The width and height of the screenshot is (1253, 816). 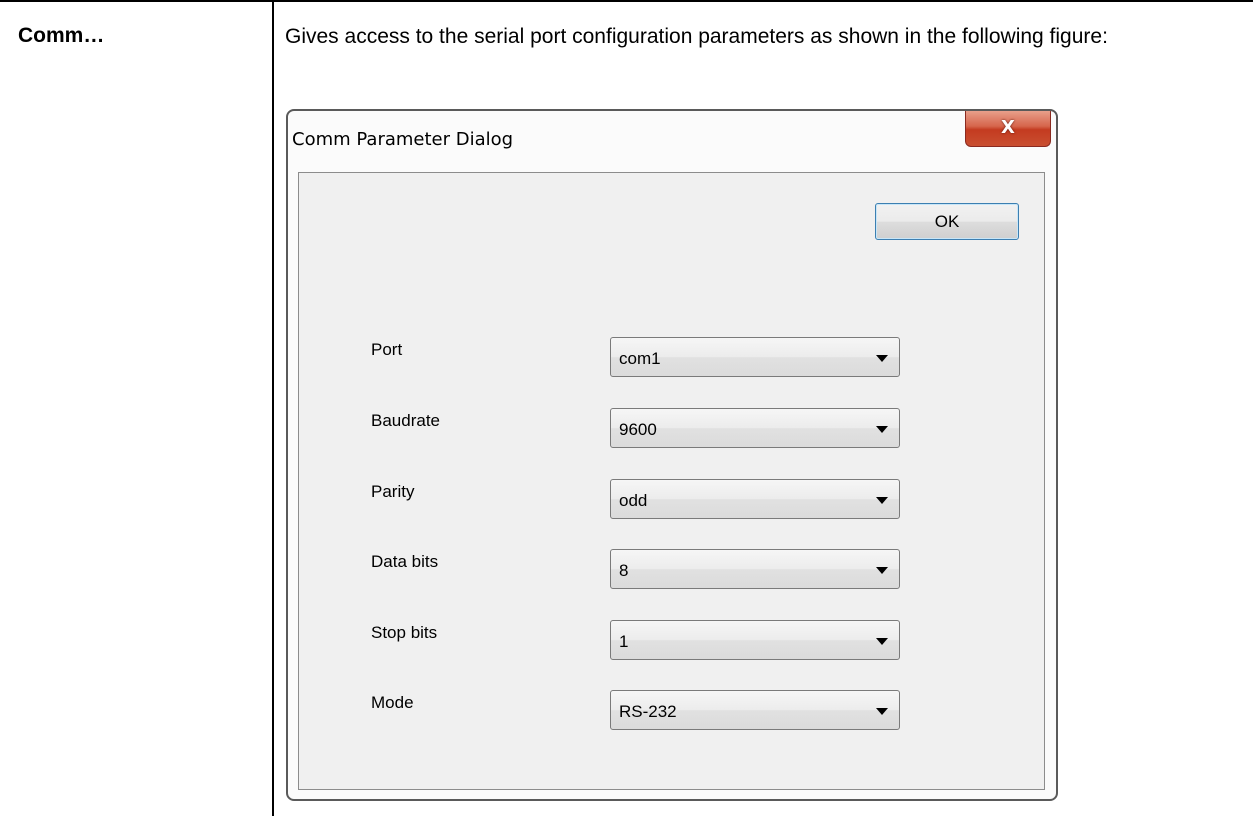 I want to click on baudrate-label: Baudrate, so click(x=405, y=420).